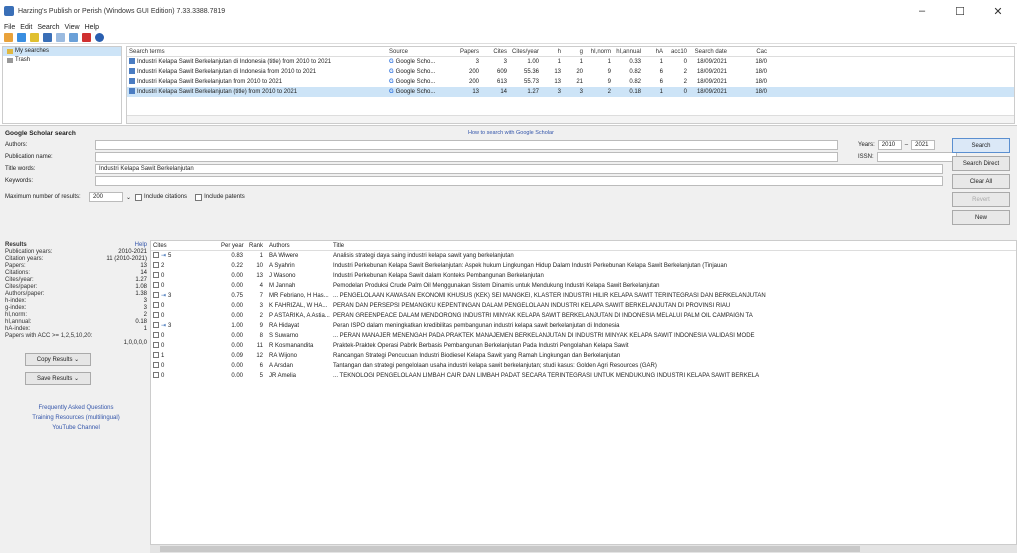 The width and height of the screenshot is (1017, 553). I want to click on query-scrollbar, so click(570, 119).